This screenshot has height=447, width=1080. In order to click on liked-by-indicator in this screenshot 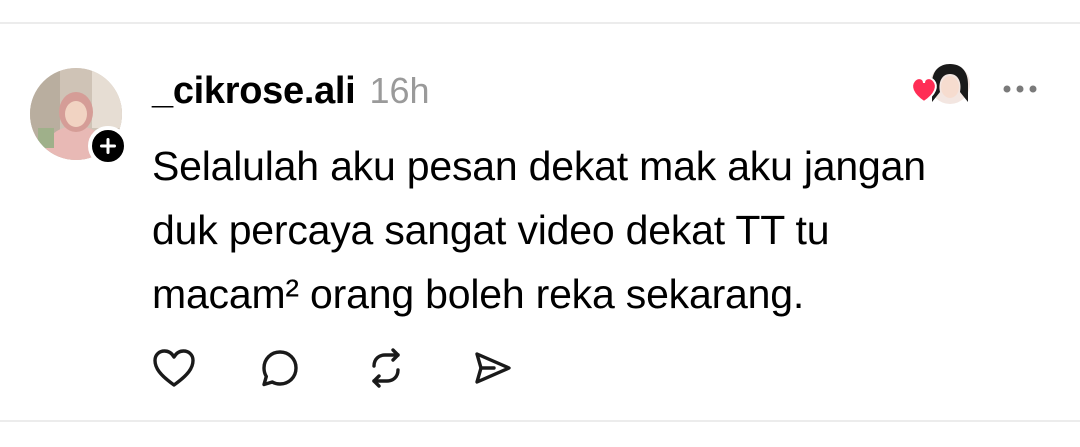, I will do `click(940, 87)`.